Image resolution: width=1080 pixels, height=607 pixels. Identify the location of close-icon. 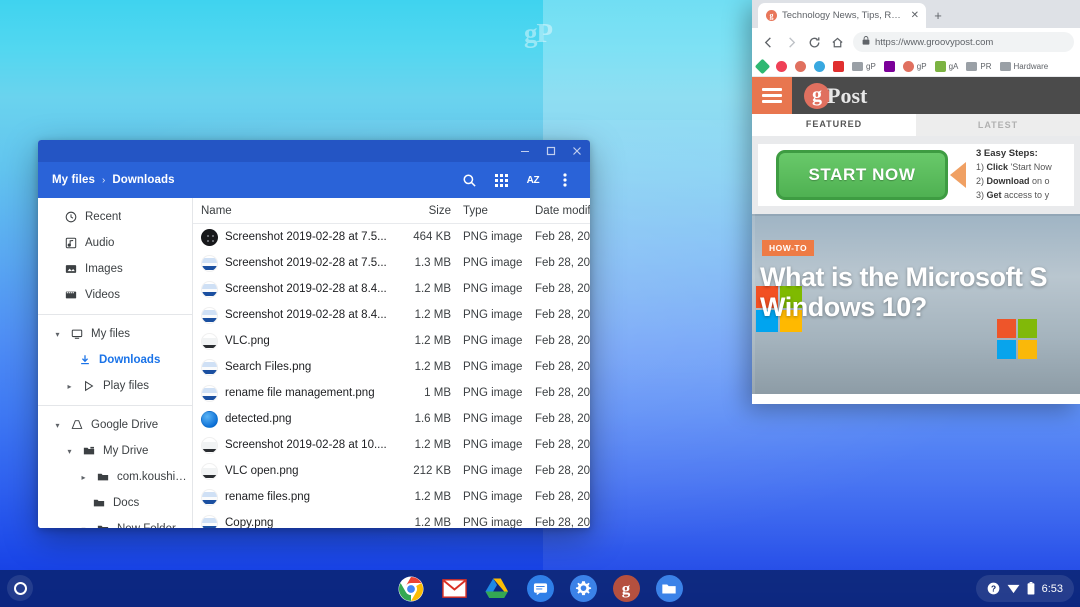
(577, 151).